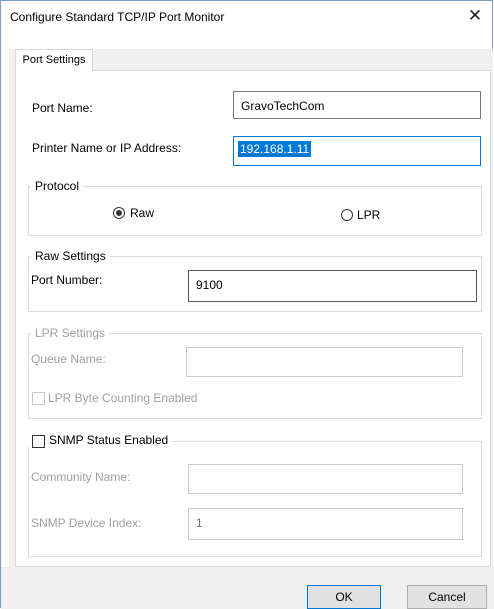  Describe the element at coordinates (67, 280) in the screenshot. I see `port-number-label: Port Number:` at that location.